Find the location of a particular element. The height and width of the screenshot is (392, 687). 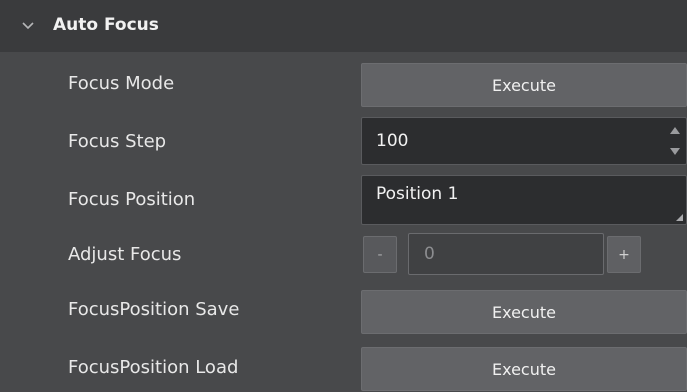

chevron-down-icon is located at coordinates (28, 26).